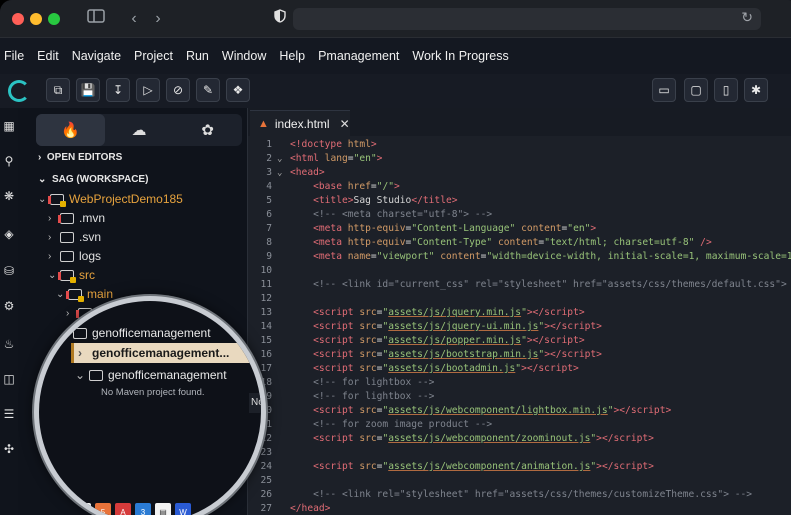 Image resolution: width=791 pixels, height=515 pixels. What do you see at coordinates (103, 509) in the screenshot?
I see `html5-icon: 5` at bounding box center [103, 509].